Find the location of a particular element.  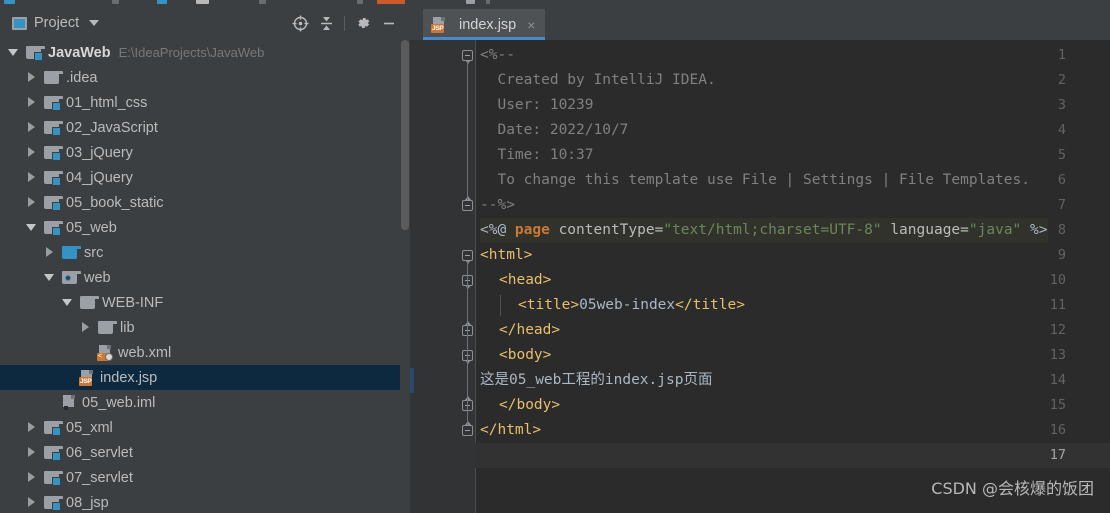

minimize-icon is located at coordinates (389, 23).